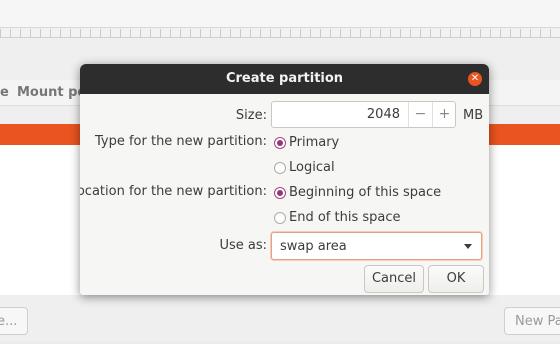 This screenshot has height=344, width=560. What do you see at coordinates (280, 33) in the screenshot?
I see `partition-bar` at bounding box center [280, 33].